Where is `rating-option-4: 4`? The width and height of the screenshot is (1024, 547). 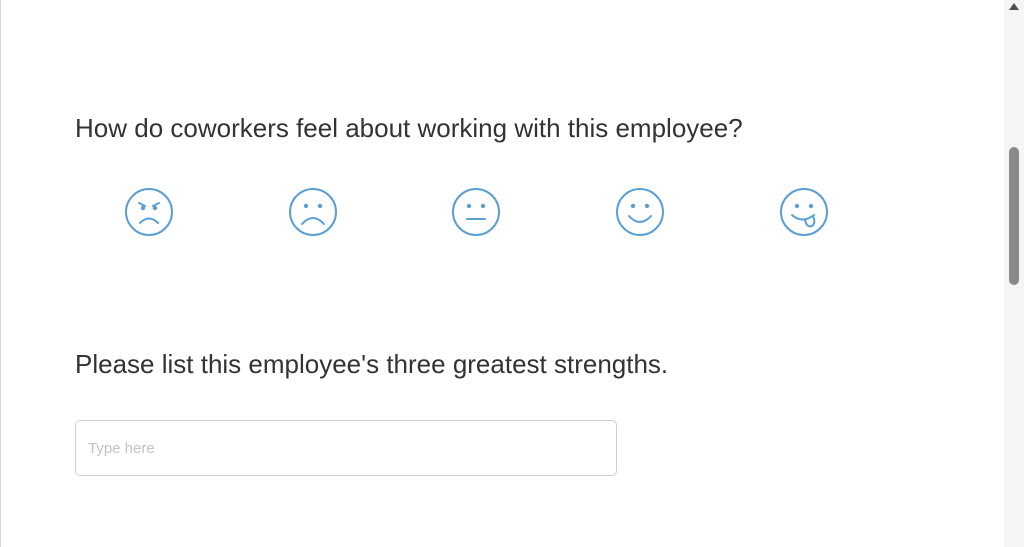
rating-option-4: 4 is located at coordinates (640, 212).